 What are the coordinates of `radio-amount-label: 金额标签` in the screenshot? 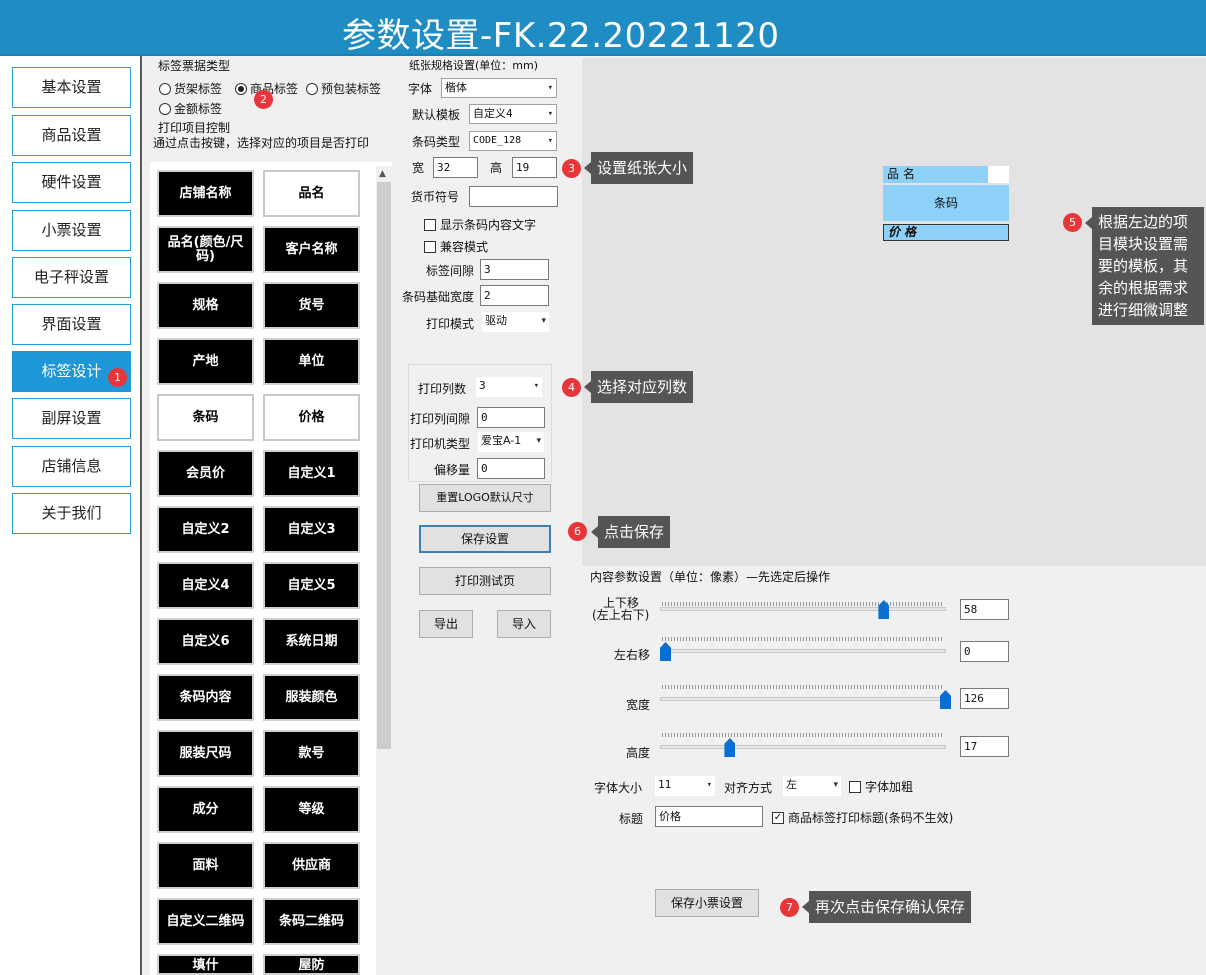 It's located at (190, 108).